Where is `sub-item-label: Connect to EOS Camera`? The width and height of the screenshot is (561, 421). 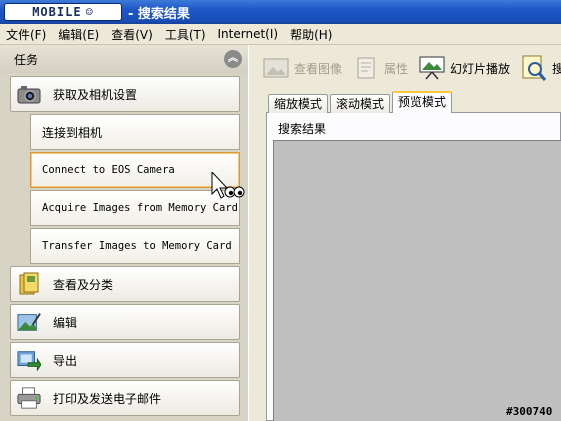
sub-item-label: Connect to EOS Camera is located at coordinates (108, 170).